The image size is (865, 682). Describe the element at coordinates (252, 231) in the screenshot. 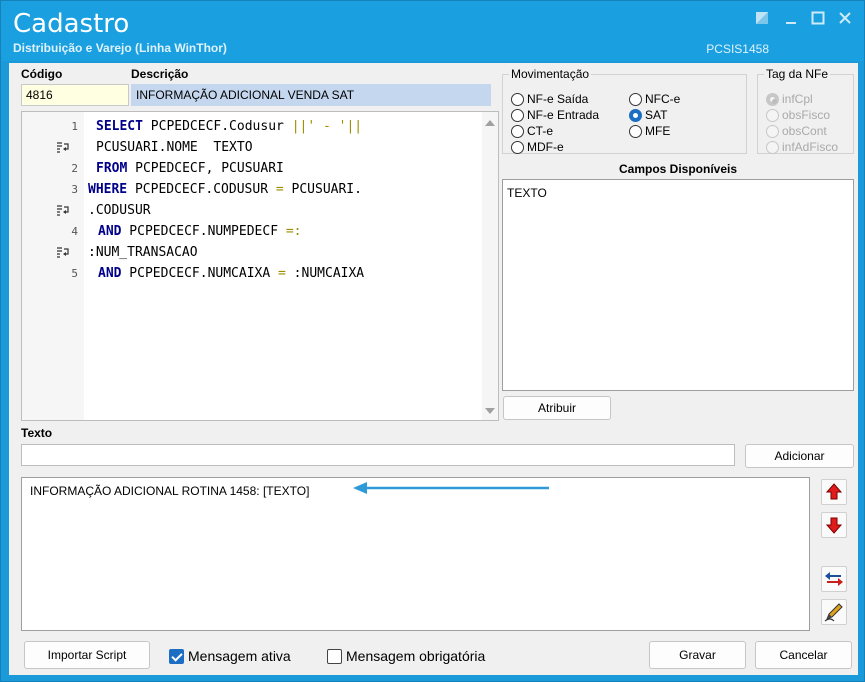

I see `code-line: 4 AND PCPEDCECF.NUMPEDECF =:` at that location.